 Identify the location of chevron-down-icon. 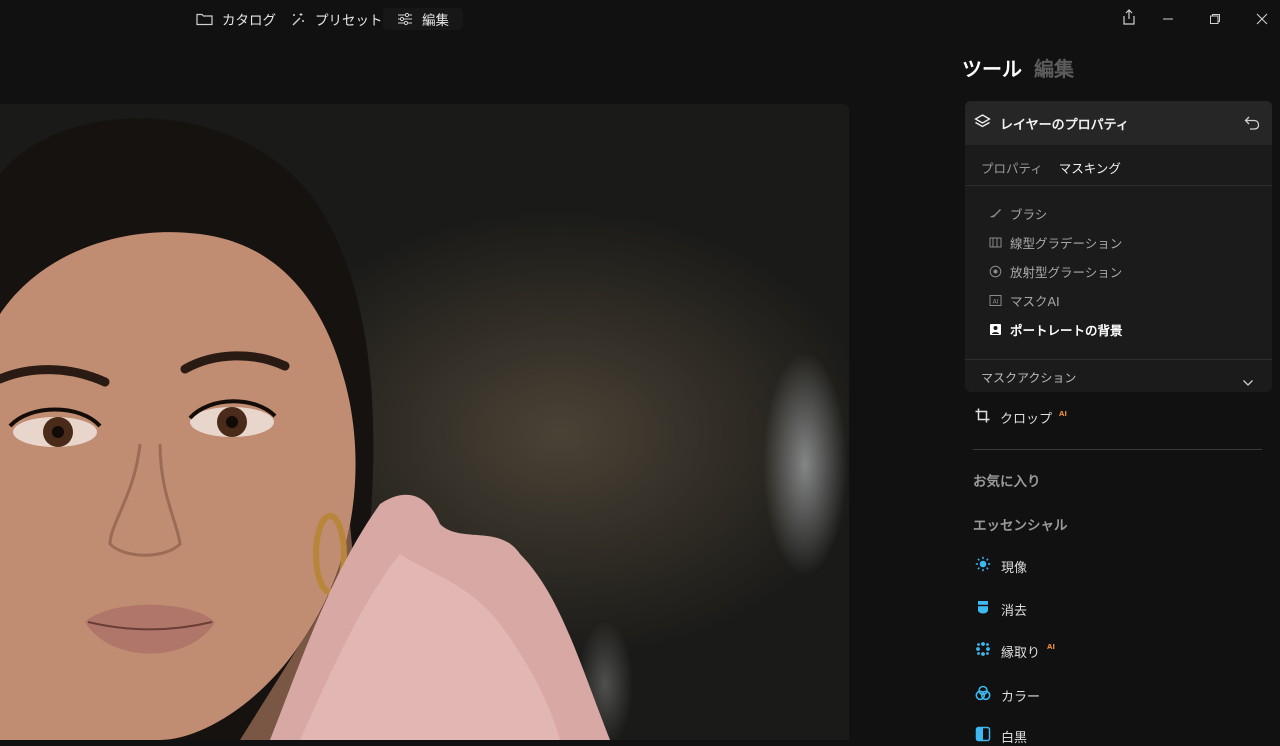
(1248, 381).